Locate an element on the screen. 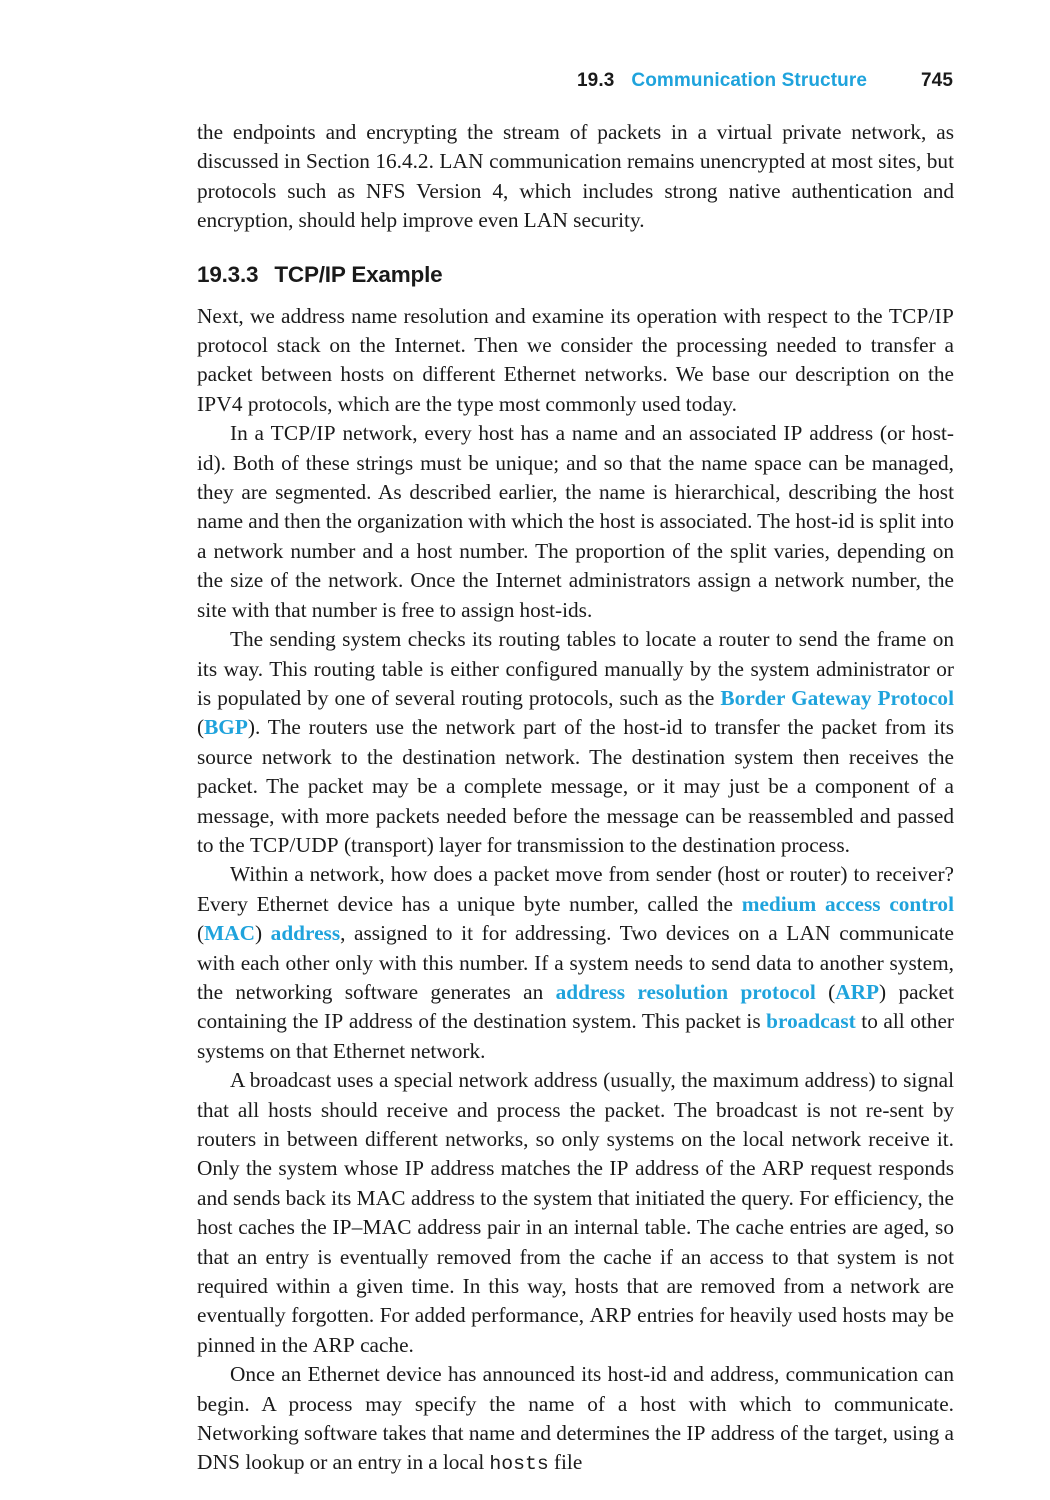 This screenshot has width=1050, height=1500. section-heading-title: TCP/IP Example is located at coordinates (358, 274).